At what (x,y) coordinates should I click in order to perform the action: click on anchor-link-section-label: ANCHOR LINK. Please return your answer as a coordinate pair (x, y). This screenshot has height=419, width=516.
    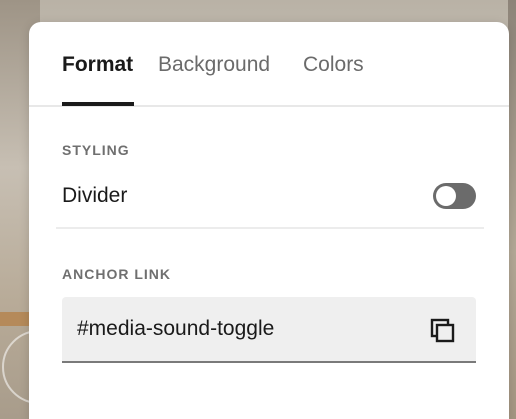
    Looking at the image, I should click on (116, 274).